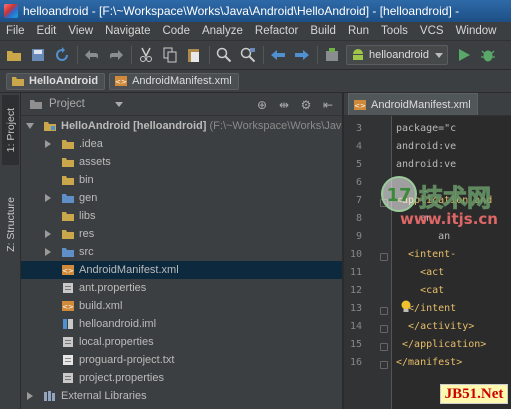 The image size is (511, 409). Describe the element at coordinates (248, 55) in the screenshot. I see `replace-icon` at that location.